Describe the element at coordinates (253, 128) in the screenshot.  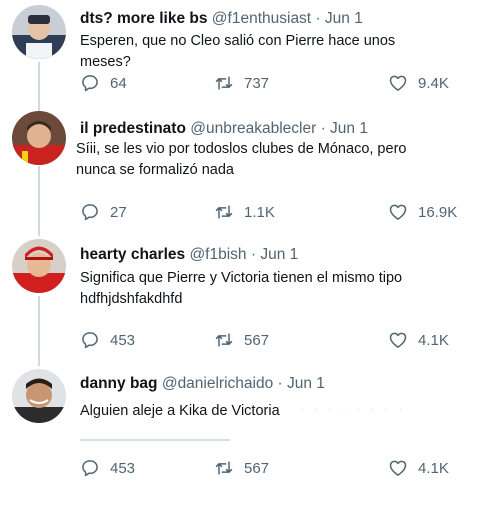
I see `handle: @unbreakablecler` at that location.